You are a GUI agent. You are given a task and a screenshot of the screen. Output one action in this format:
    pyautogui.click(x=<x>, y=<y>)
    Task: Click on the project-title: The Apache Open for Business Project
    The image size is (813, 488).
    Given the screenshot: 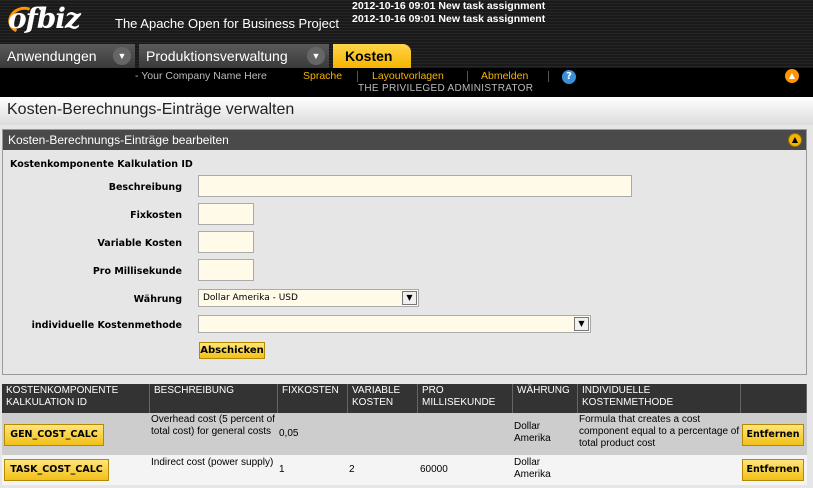 What is the action you would take?
    pyautogui.click(x=227, y=23)
    